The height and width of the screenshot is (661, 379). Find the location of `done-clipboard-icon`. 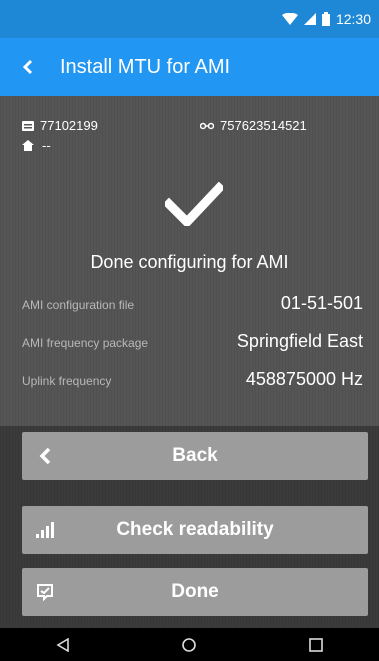

done-clipboard-icon is located at coordinates (45, 592).